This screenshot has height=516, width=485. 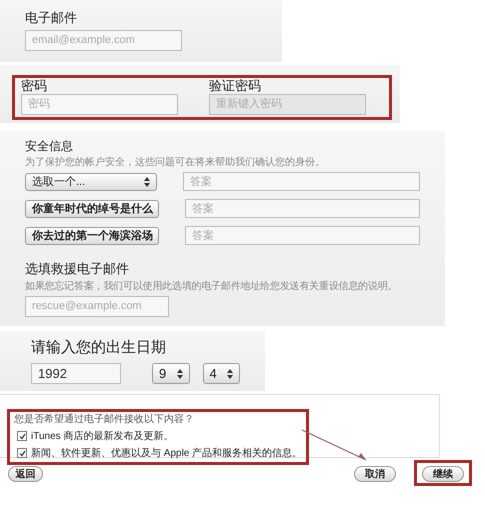 I want to click on option-label: 新闻、软件更新、优惠以及与 Apple 产品和服务相关的信息。, so click(x=166, y=453).